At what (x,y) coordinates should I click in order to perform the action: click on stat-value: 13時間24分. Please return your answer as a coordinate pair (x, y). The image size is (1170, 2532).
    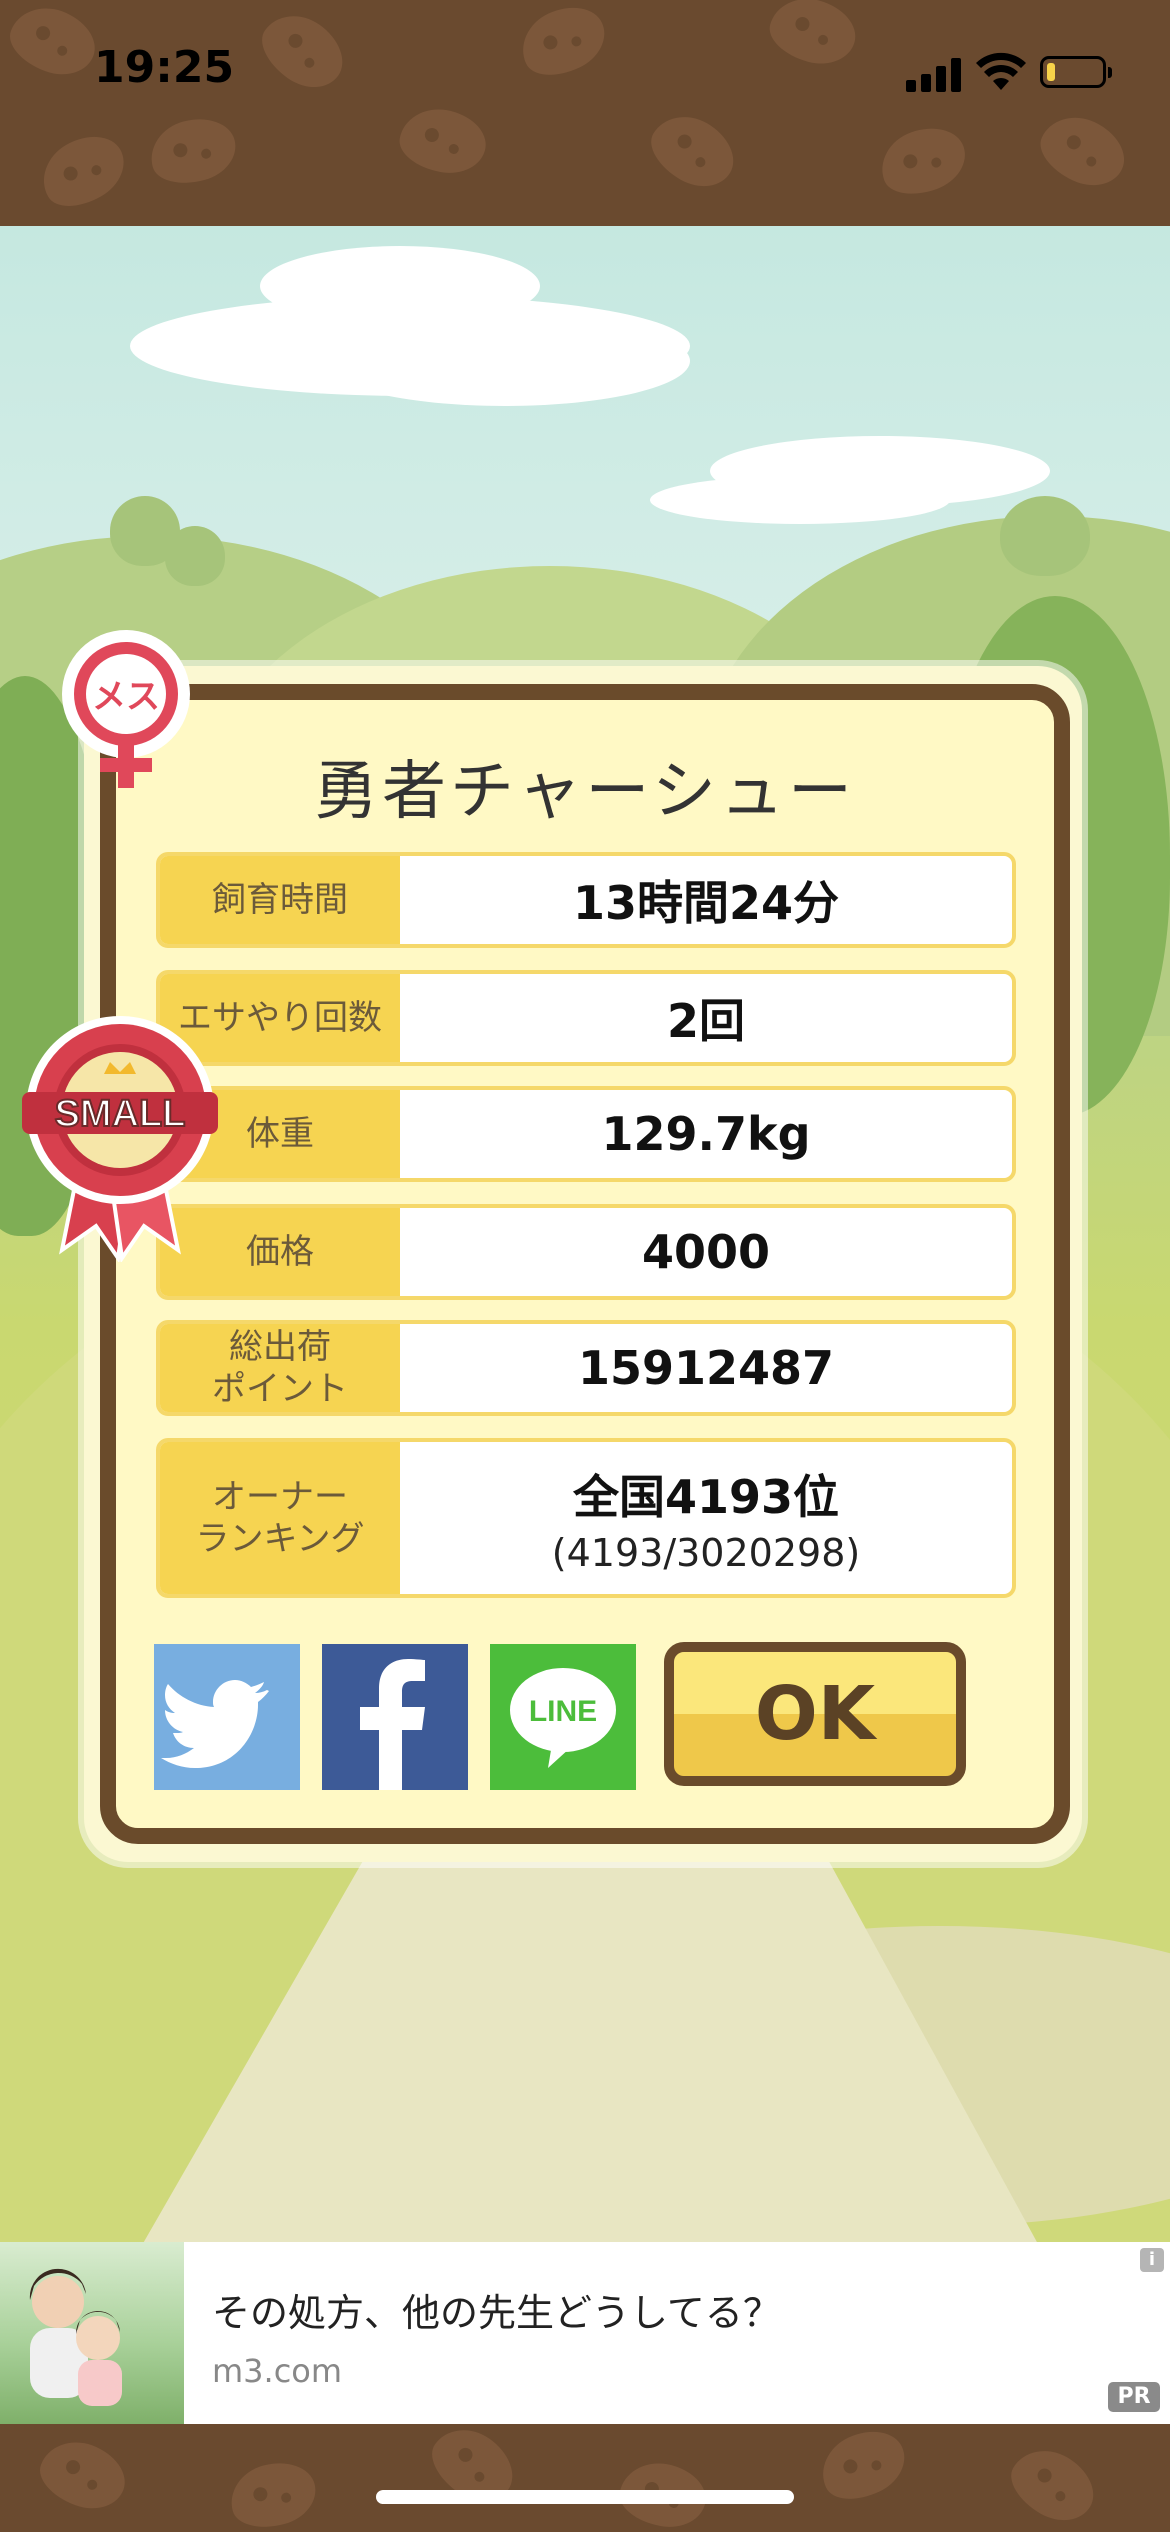
    Looking at the image, I should click on (706, 903).